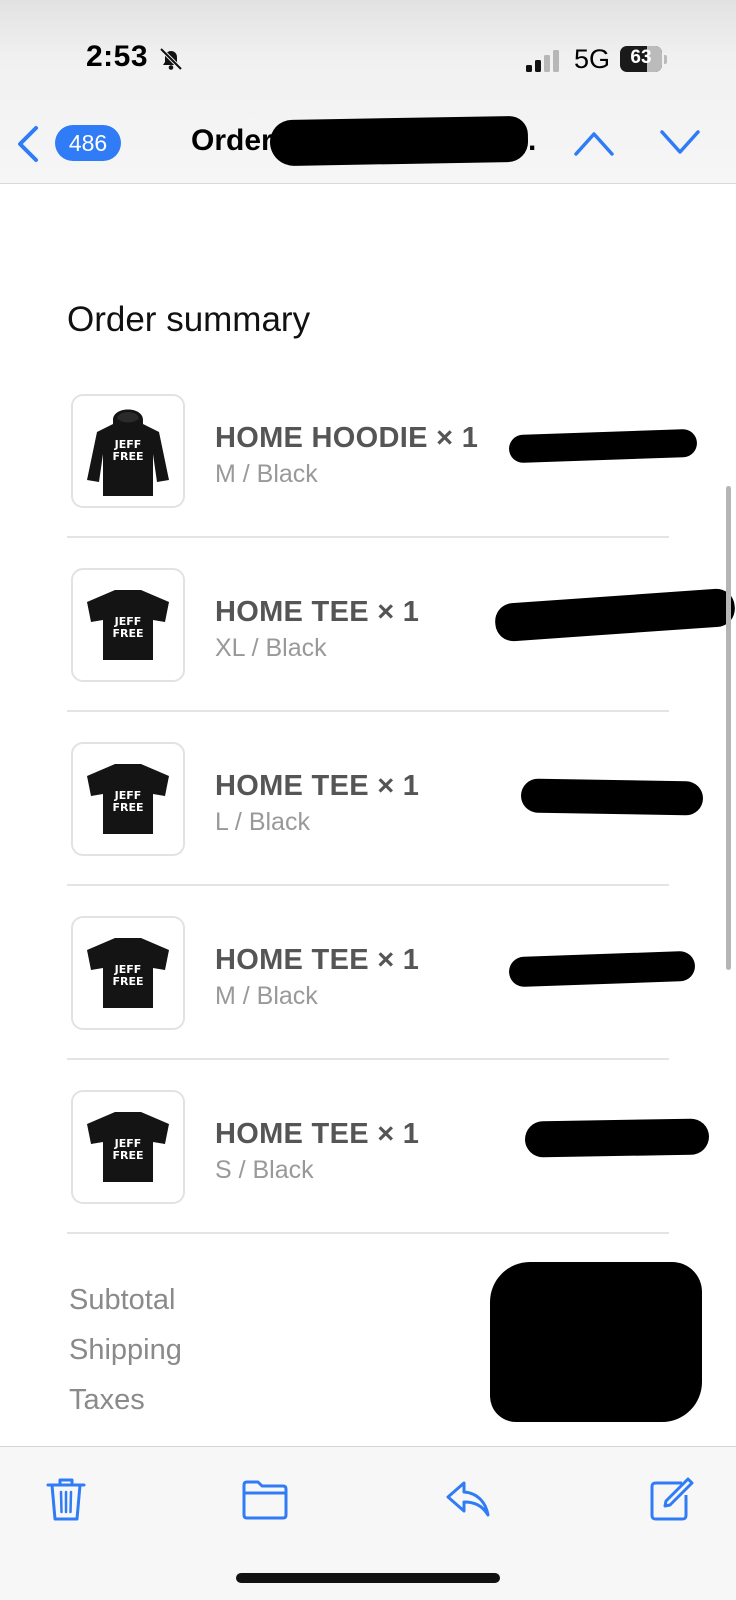 The width and height of the screenshot is (736, 1600). Describe the element at coordinates (368, 1578) in the screenshot. I see `home-indicator` at that location.